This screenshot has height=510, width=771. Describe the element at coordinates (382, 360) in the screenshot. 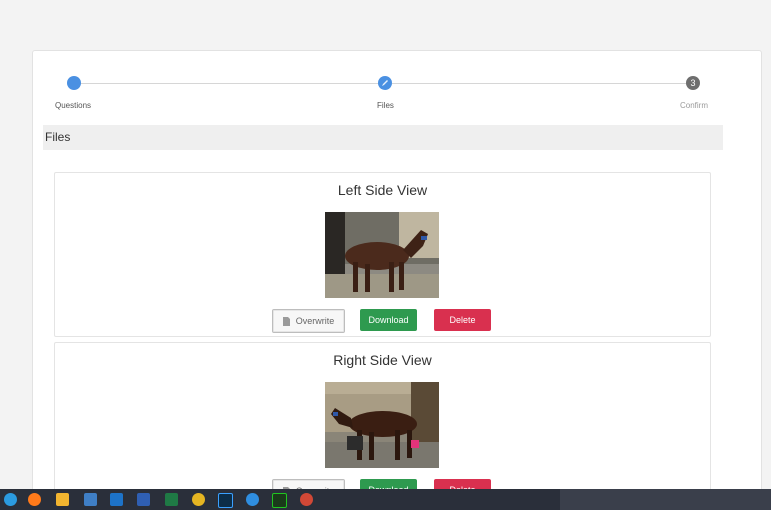

I see `file-title: Right Side View` at that location.